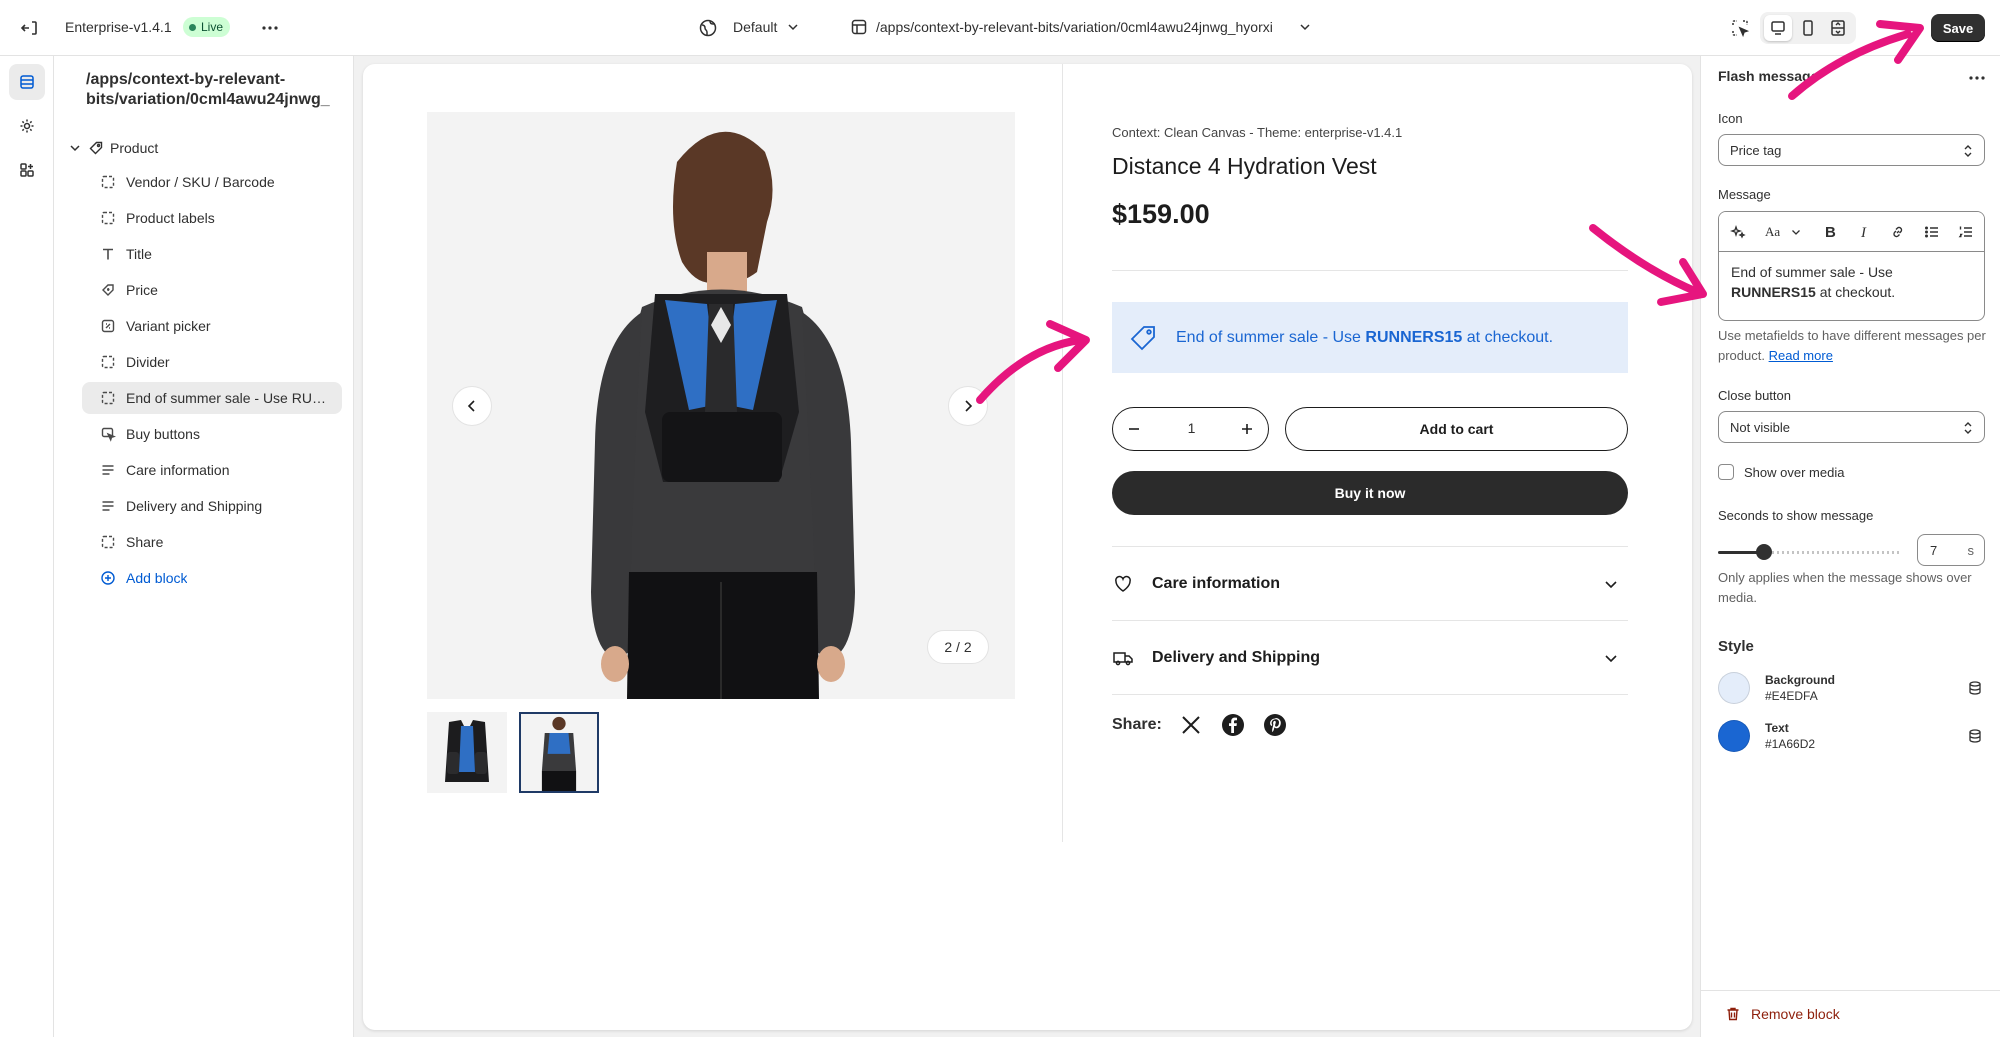 Image resolution: width=2000 pixels, height=1037 pixels. What do you see at coordinates (212, 326) in the screenshot?
I see `tree-item-variant-picker: Variant picker` at bounding box center [212, 326].